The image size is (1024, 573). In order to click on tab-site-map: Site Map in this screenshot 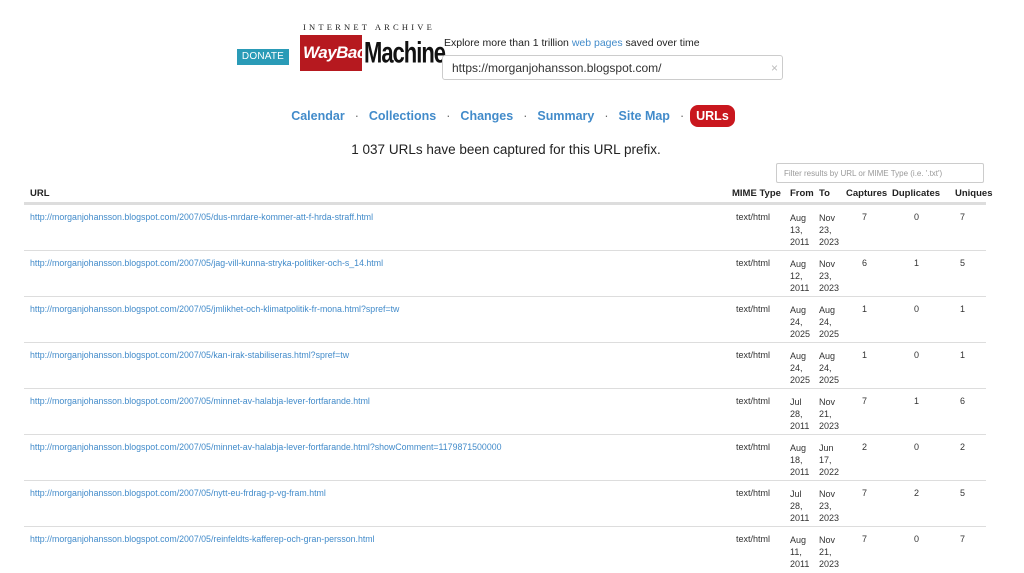, I will do `click(644, 116)`.